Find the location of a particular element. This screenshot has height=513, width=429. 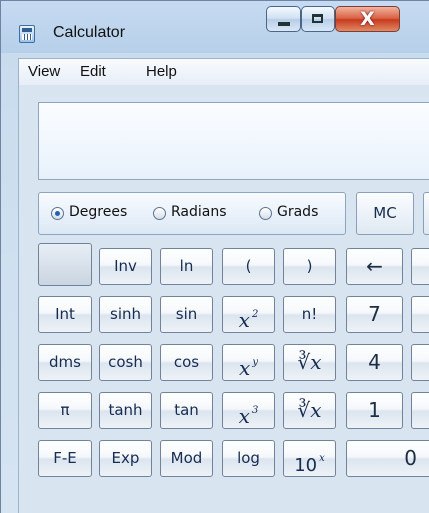

close-button: X is located at coordinates (367, 19).